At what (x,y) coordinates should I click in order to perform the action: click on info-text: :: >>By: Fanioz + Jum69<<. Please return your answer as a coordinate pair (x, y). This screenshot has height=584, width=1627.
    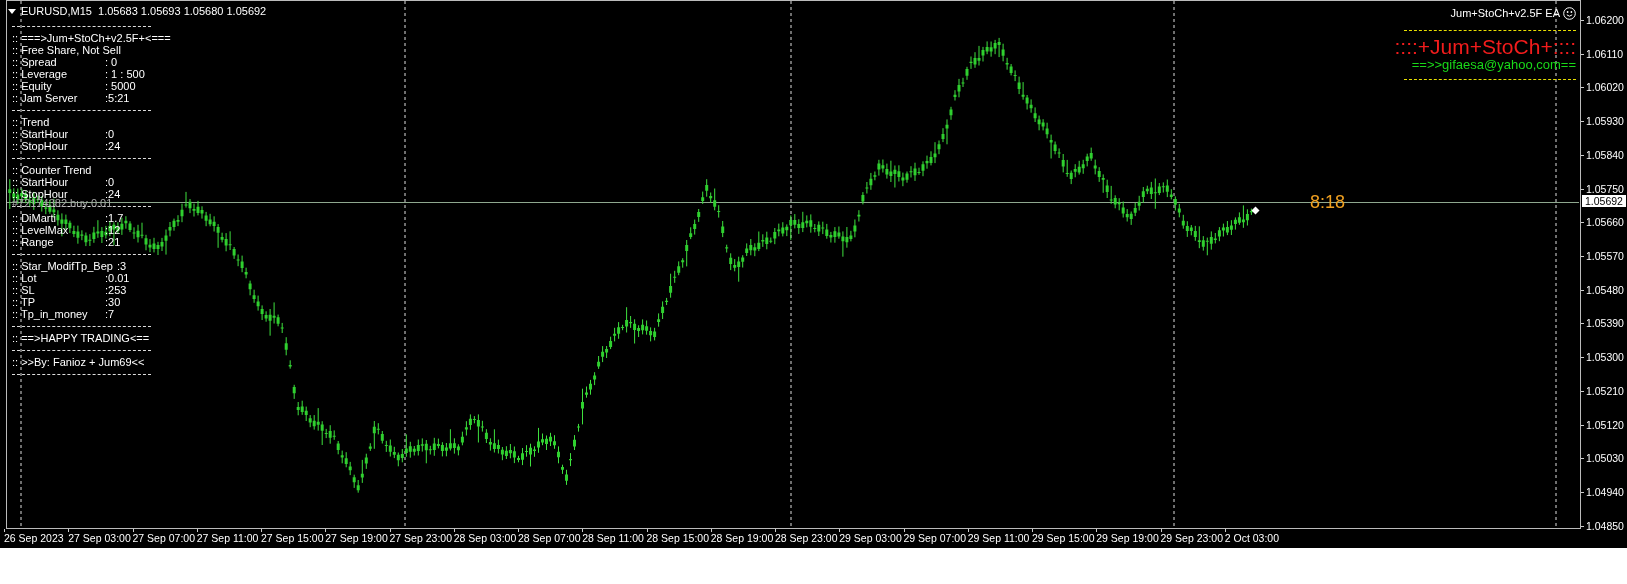
    Looking at the image, I should click on (78, 362).